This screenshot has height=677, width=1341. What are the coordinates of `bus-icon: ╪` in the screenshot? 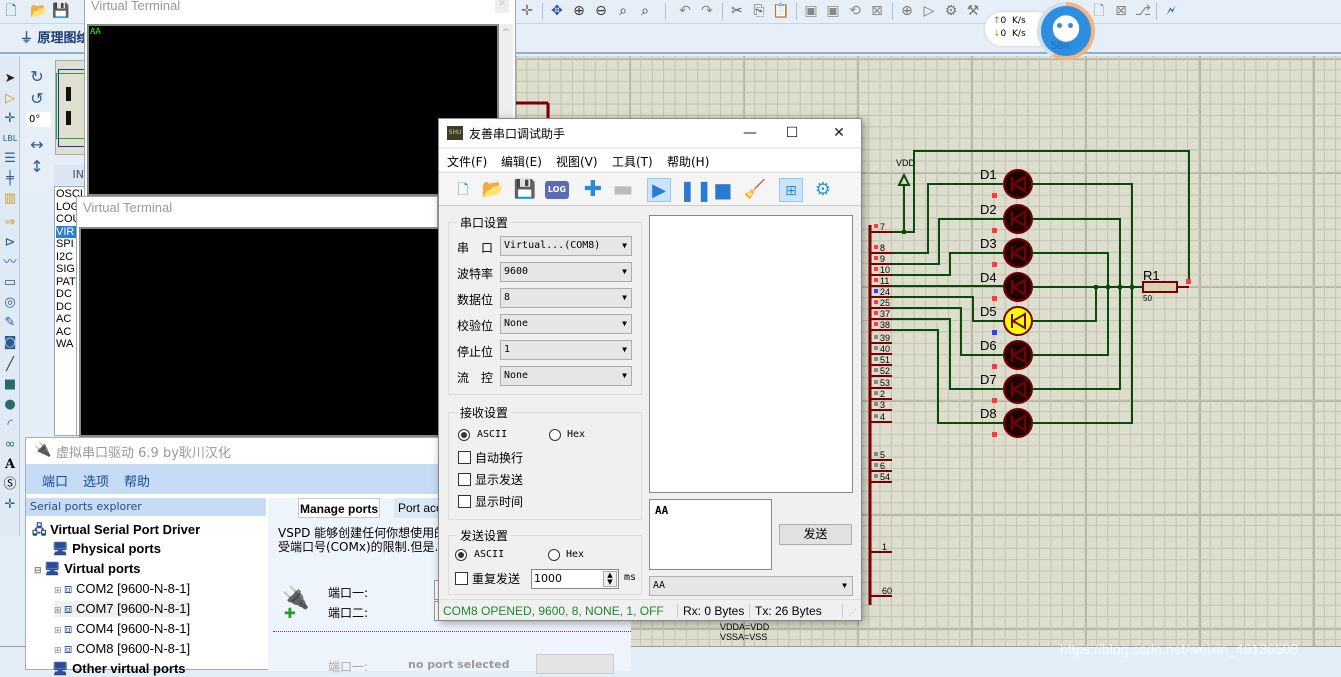 It's located at (10, 179).